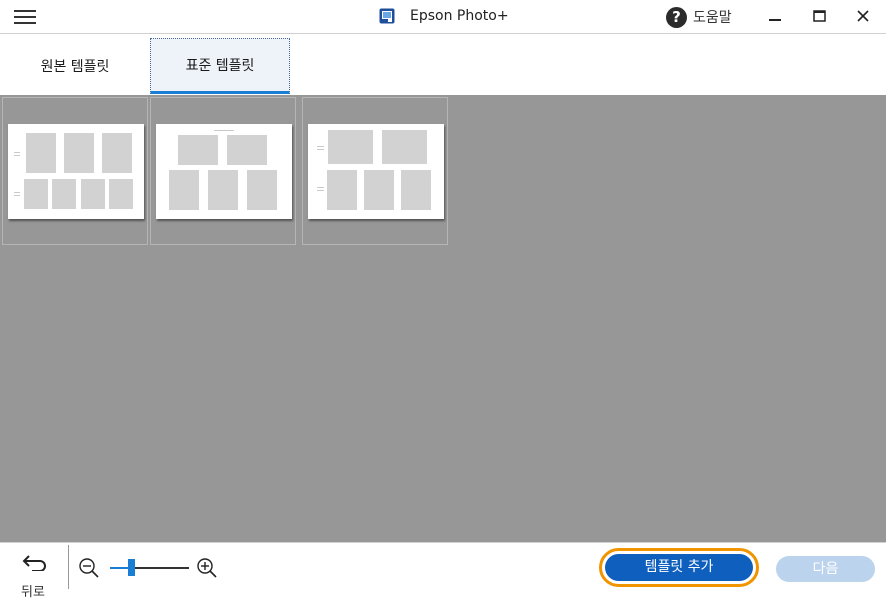 The image size is (886, 600). Describe the element at coordinates (120, 568) in the screenshot. I see `zoom-slider-fill` at that location.